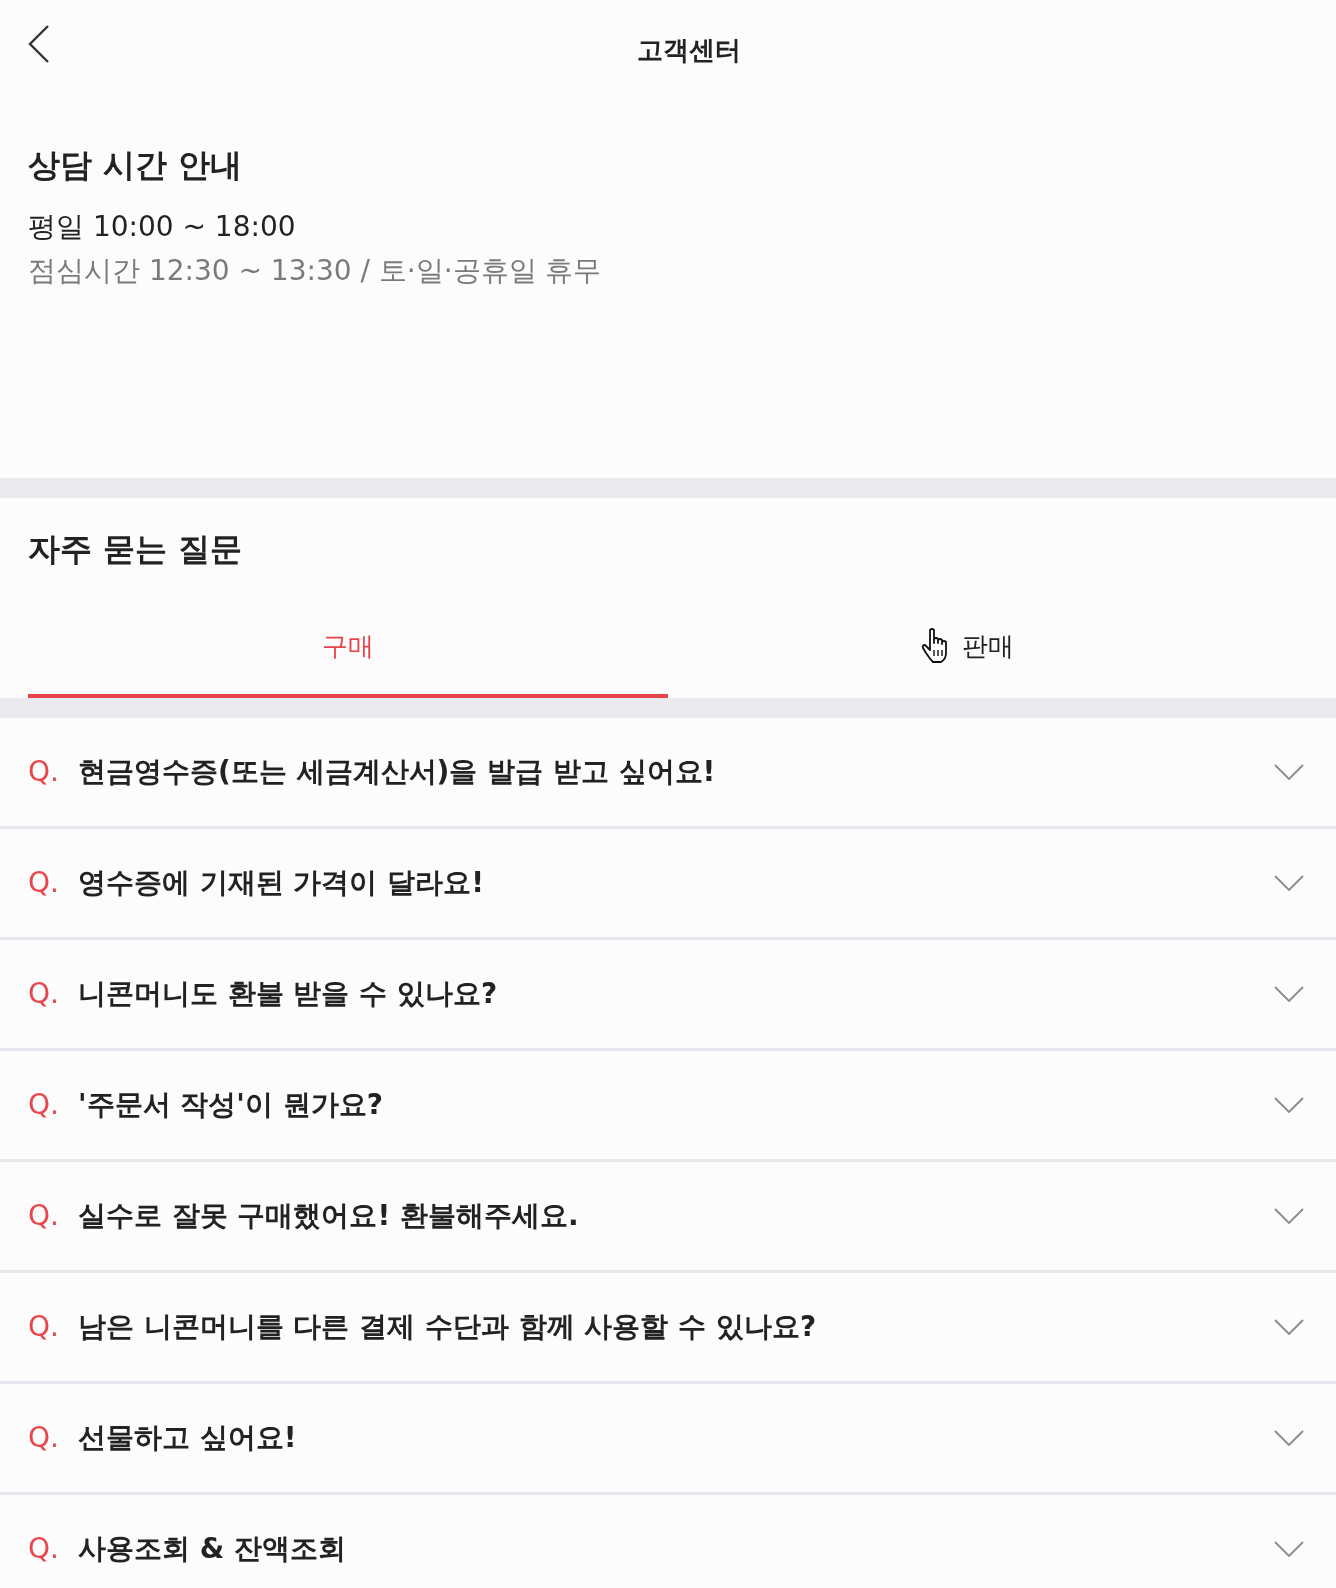  I want to click on faq-question: 선물하고 싶어요!, so click(676, 1438).